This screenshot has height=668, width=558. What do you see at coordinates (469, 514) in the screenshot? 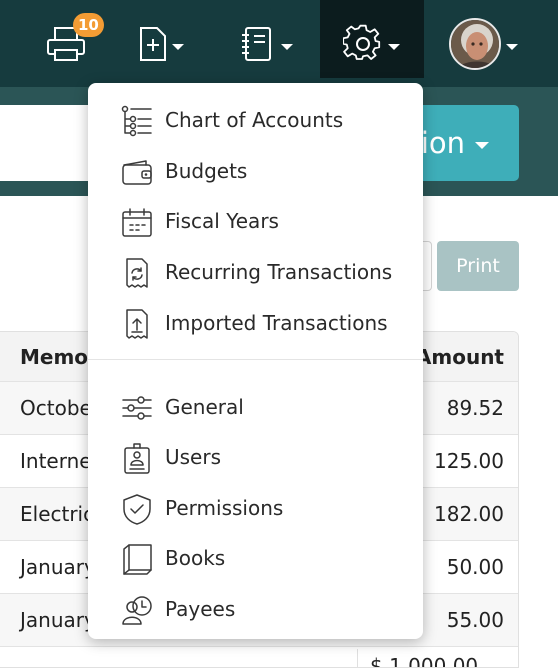
I see `amount-cell: 182.00` at bounding box center [469, 514].